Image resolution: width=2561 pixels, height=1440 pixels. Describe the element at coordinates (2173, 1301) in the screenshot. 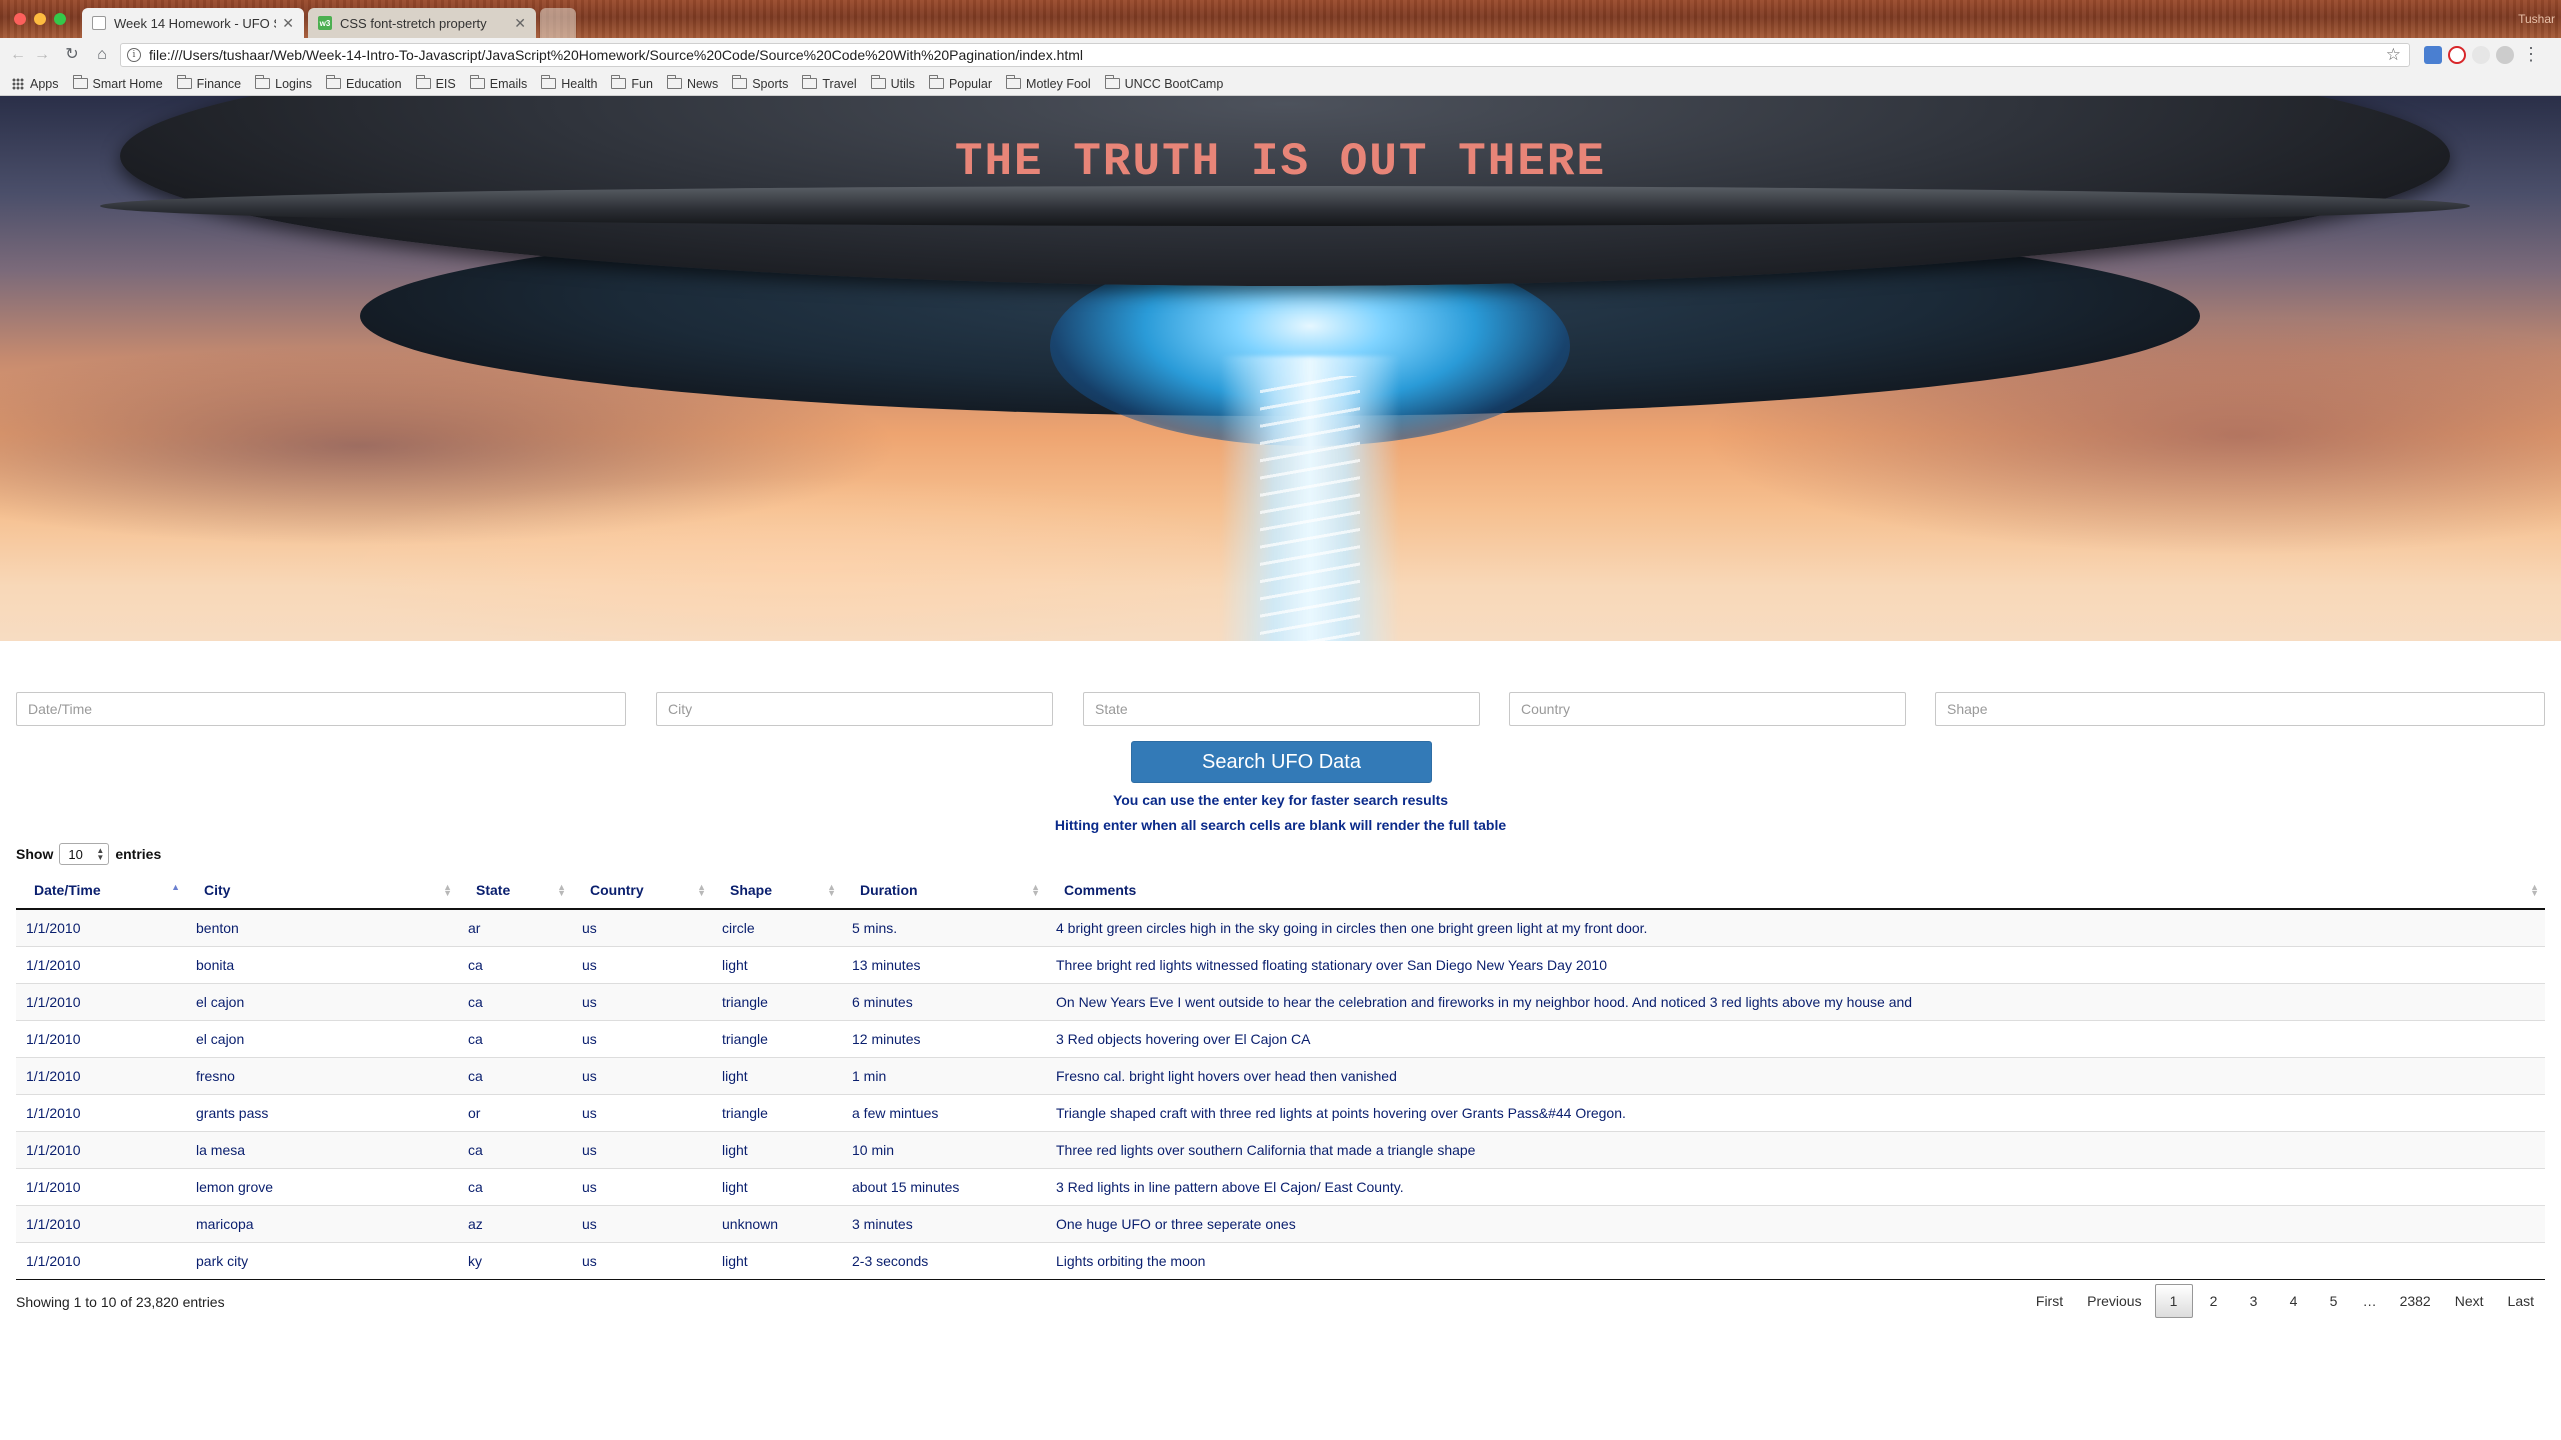

I see `page-button-1: 1` at that location.